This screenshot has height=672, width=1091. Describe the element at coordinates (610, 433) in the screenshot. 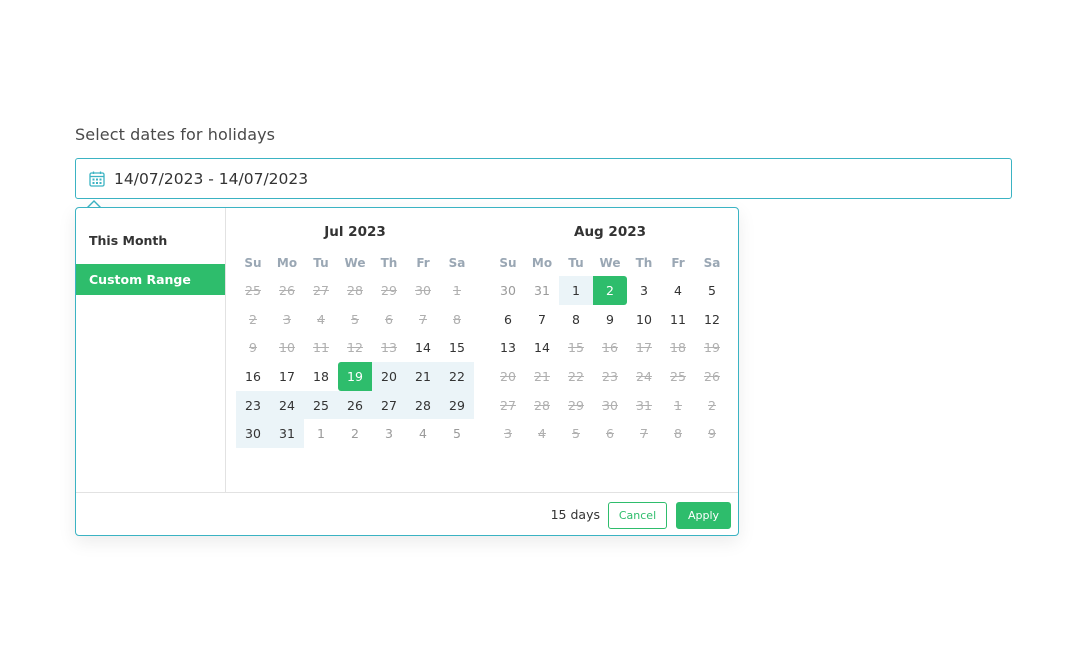

I see `week-row: 3 4 5 6 7 8 9` at that location.